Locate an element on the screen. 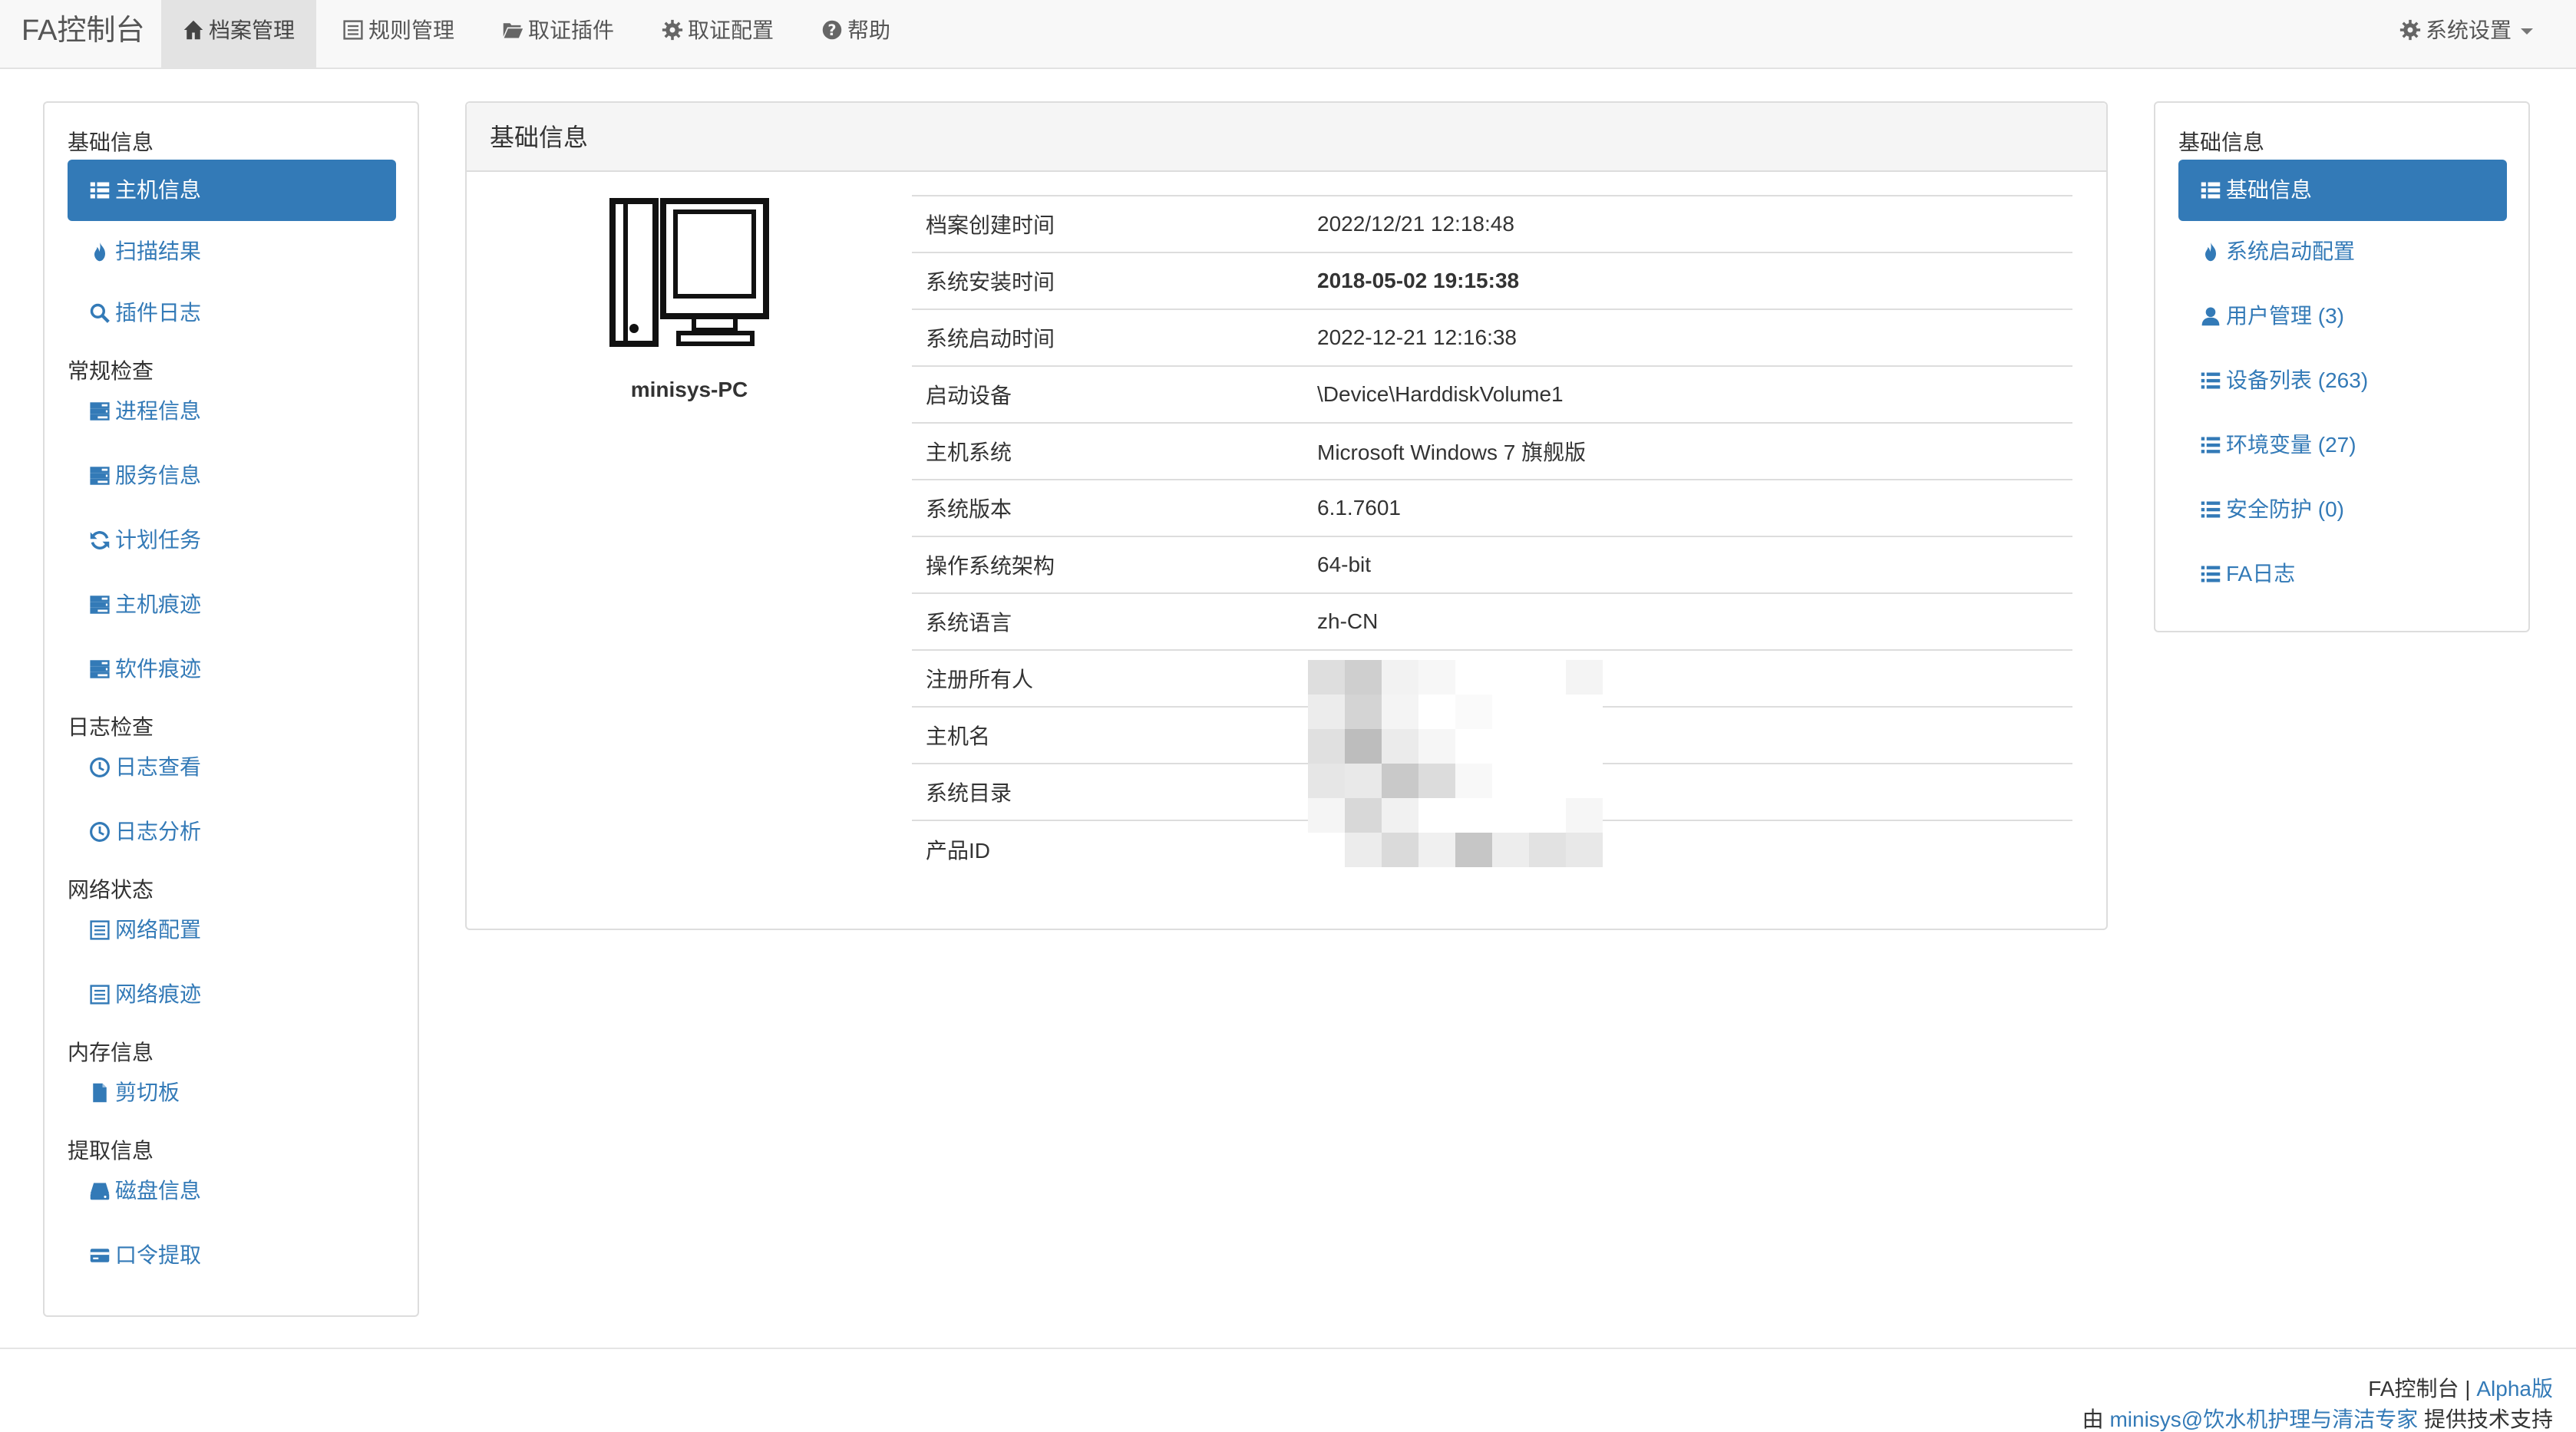  sidebar-item-scan-results: 扫描结果 is located at coordinates (232, 251).